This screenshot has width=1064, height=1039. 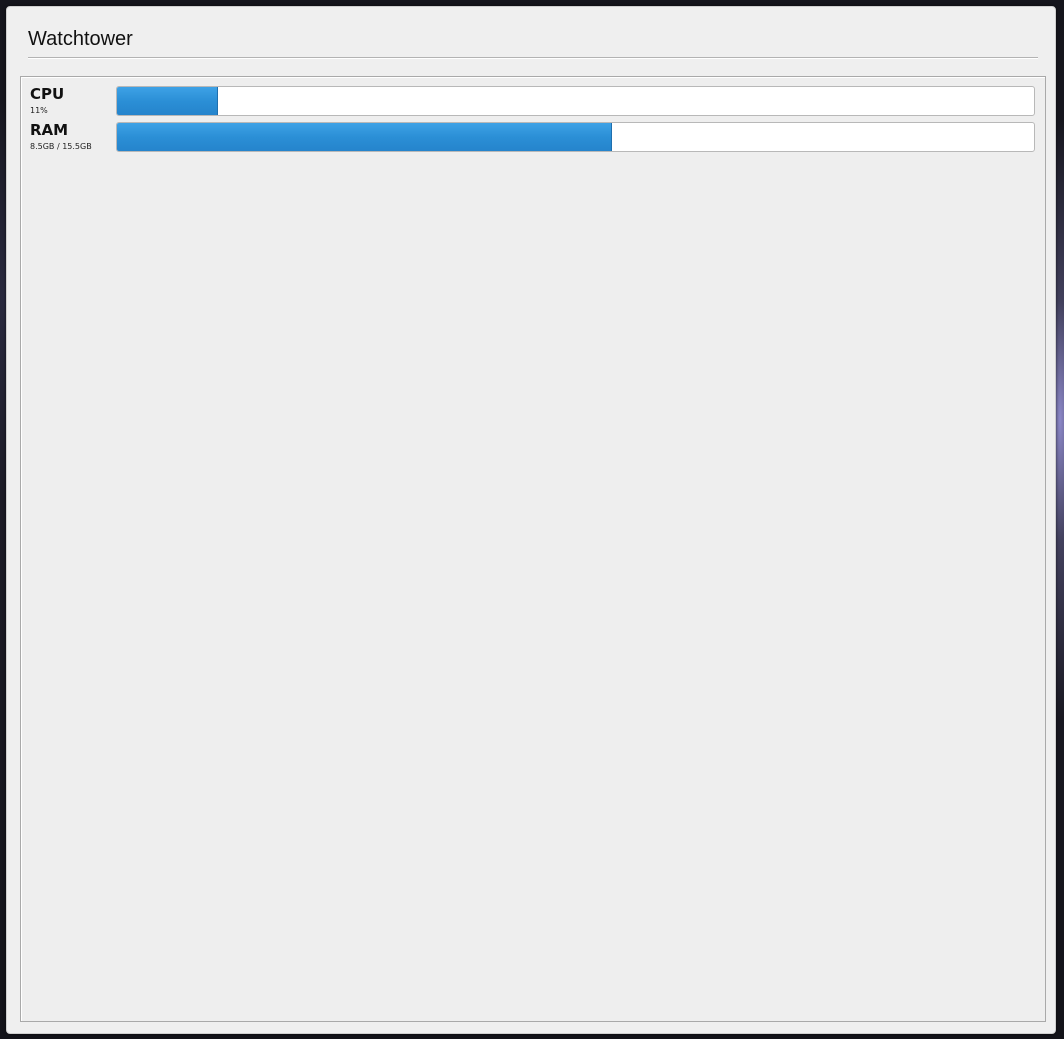 What do you see at coordinates (575, 101) in the screenshot?
I see `cpu-progress-bar` at bounding box center [575, 101].